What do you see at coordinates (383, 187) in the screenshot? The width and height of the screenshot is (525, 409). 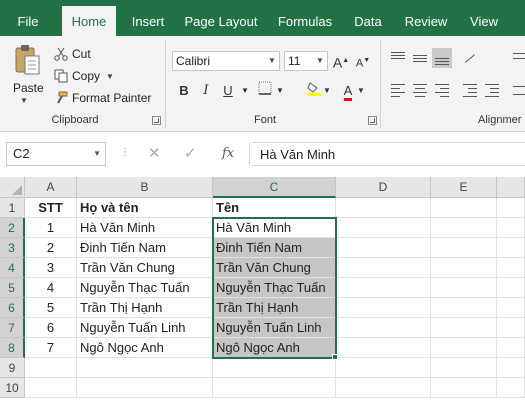 I see `column-header-d: D` at bounding box center [383, 187].